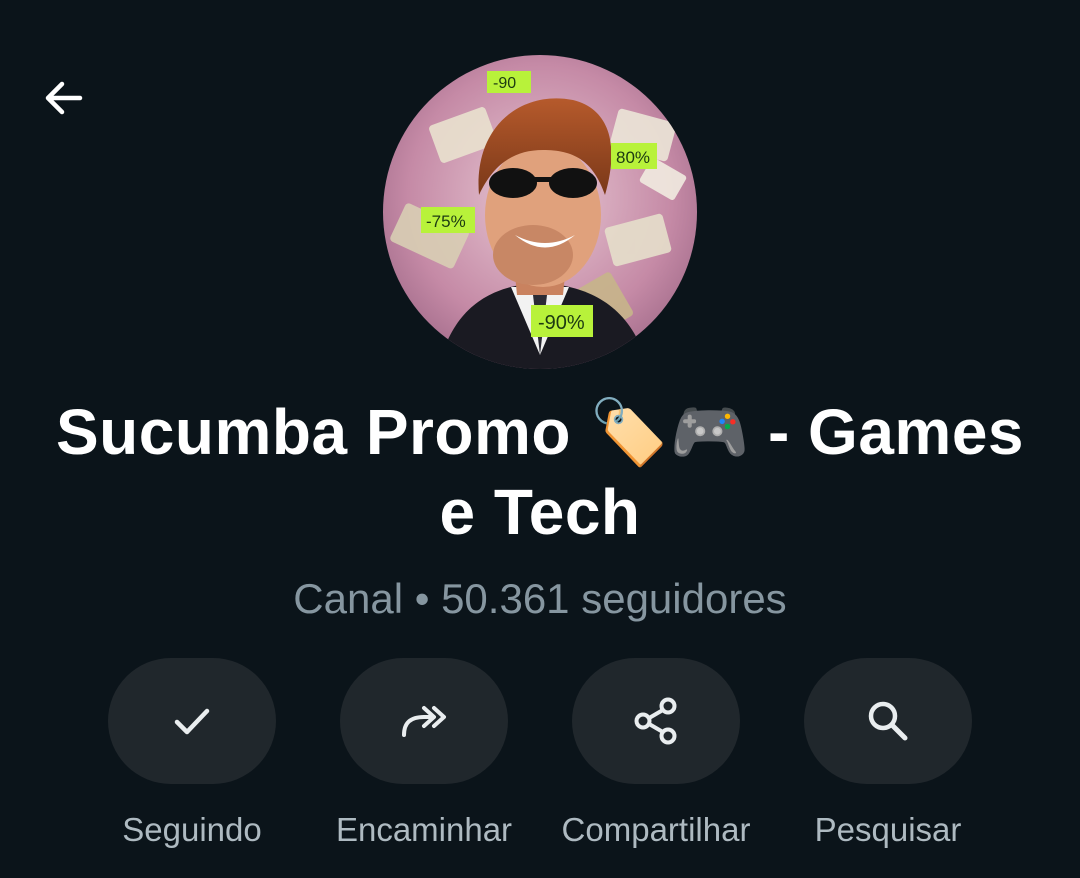 Image resolution: width=1080 pixels, height=878 pixels. I want to click on forward-button: Encaminhar, so click(424, 754).